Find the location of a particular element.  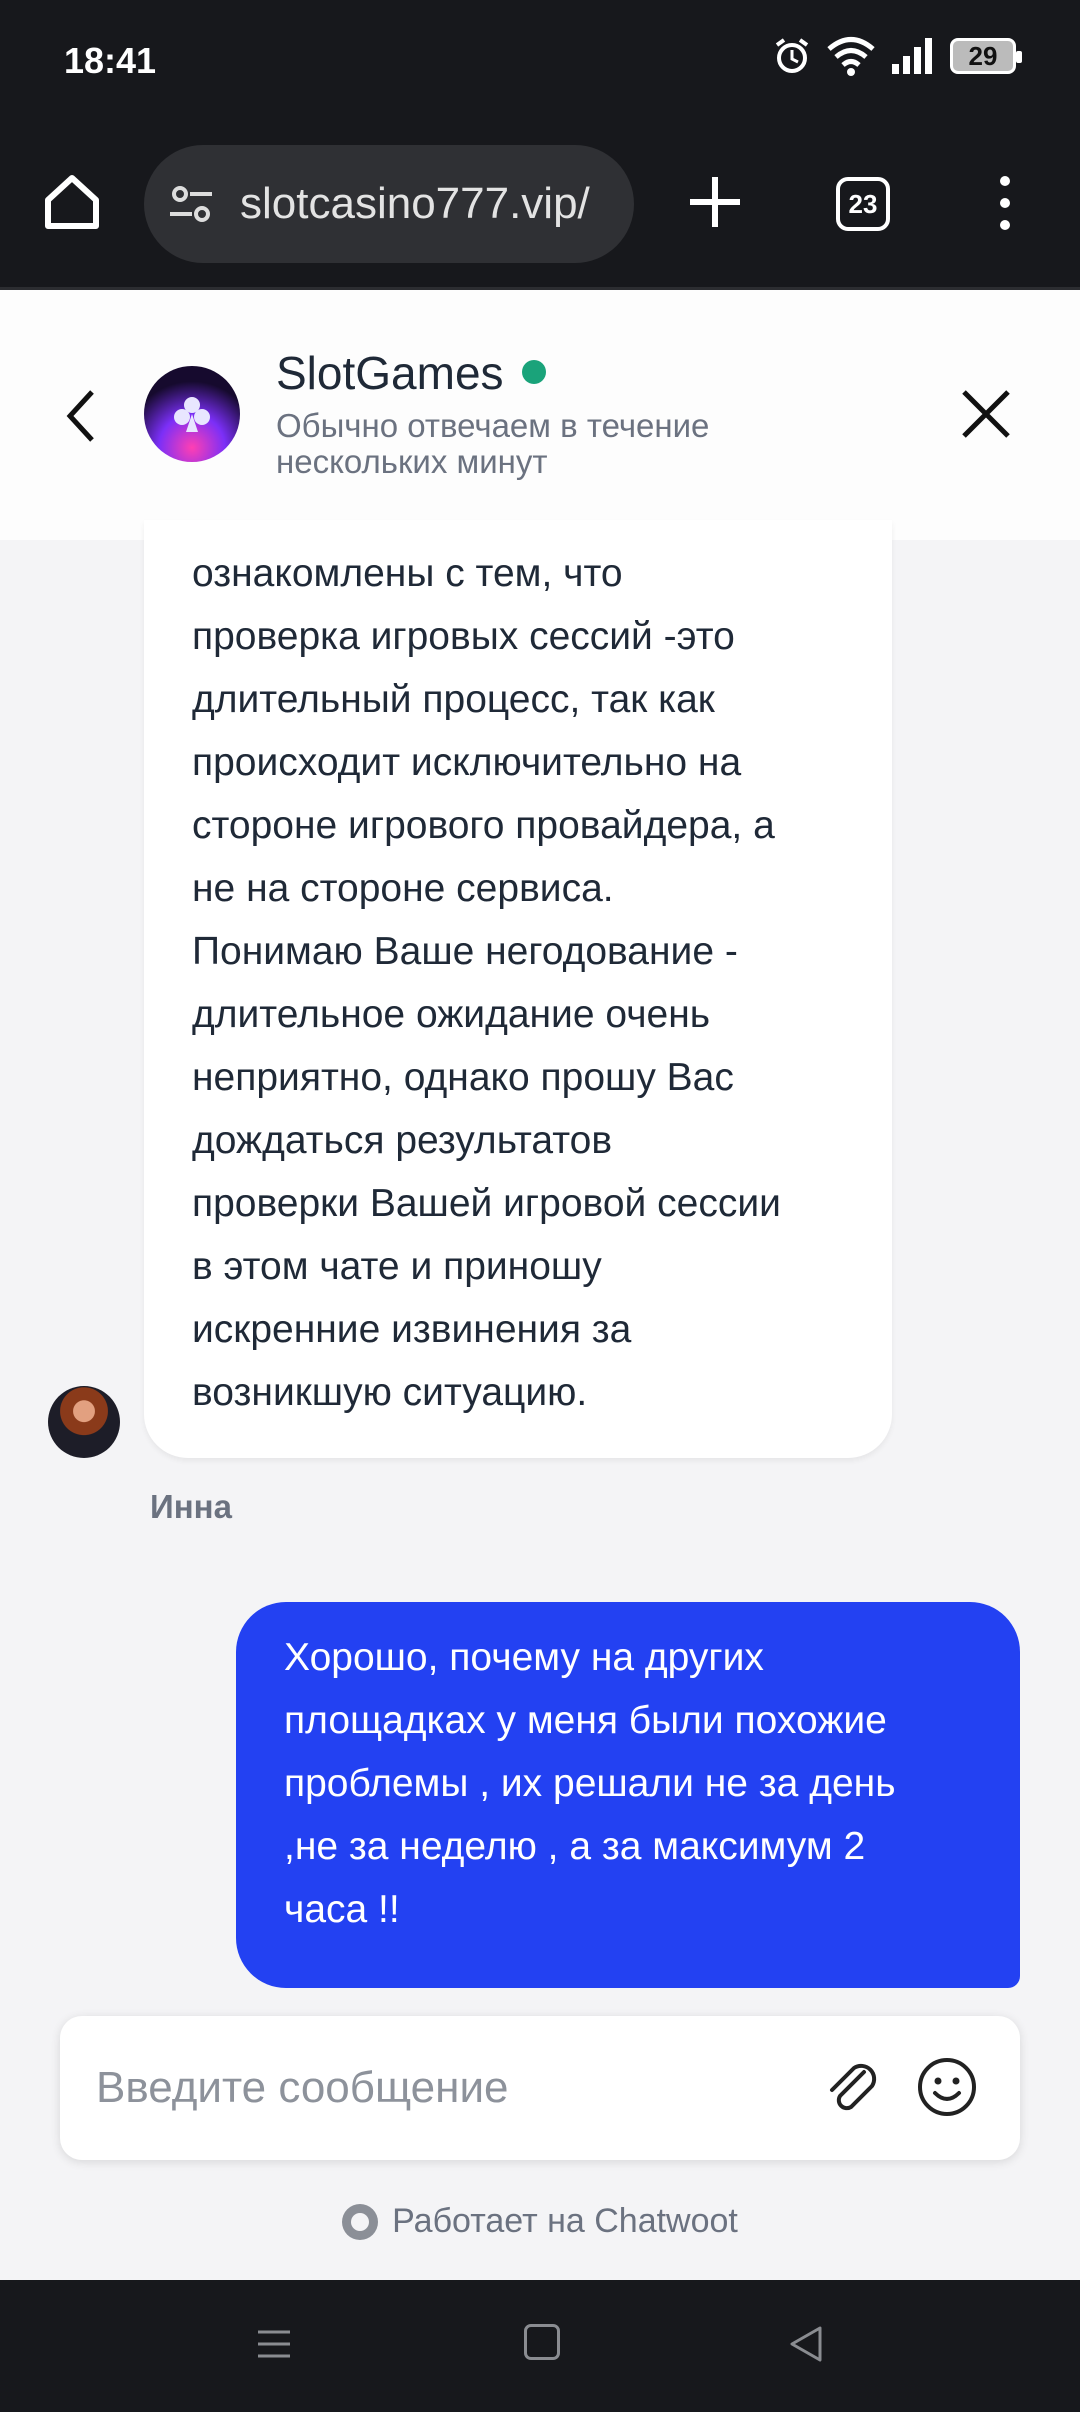

wifi-icon is located at coordinates (851, 56).